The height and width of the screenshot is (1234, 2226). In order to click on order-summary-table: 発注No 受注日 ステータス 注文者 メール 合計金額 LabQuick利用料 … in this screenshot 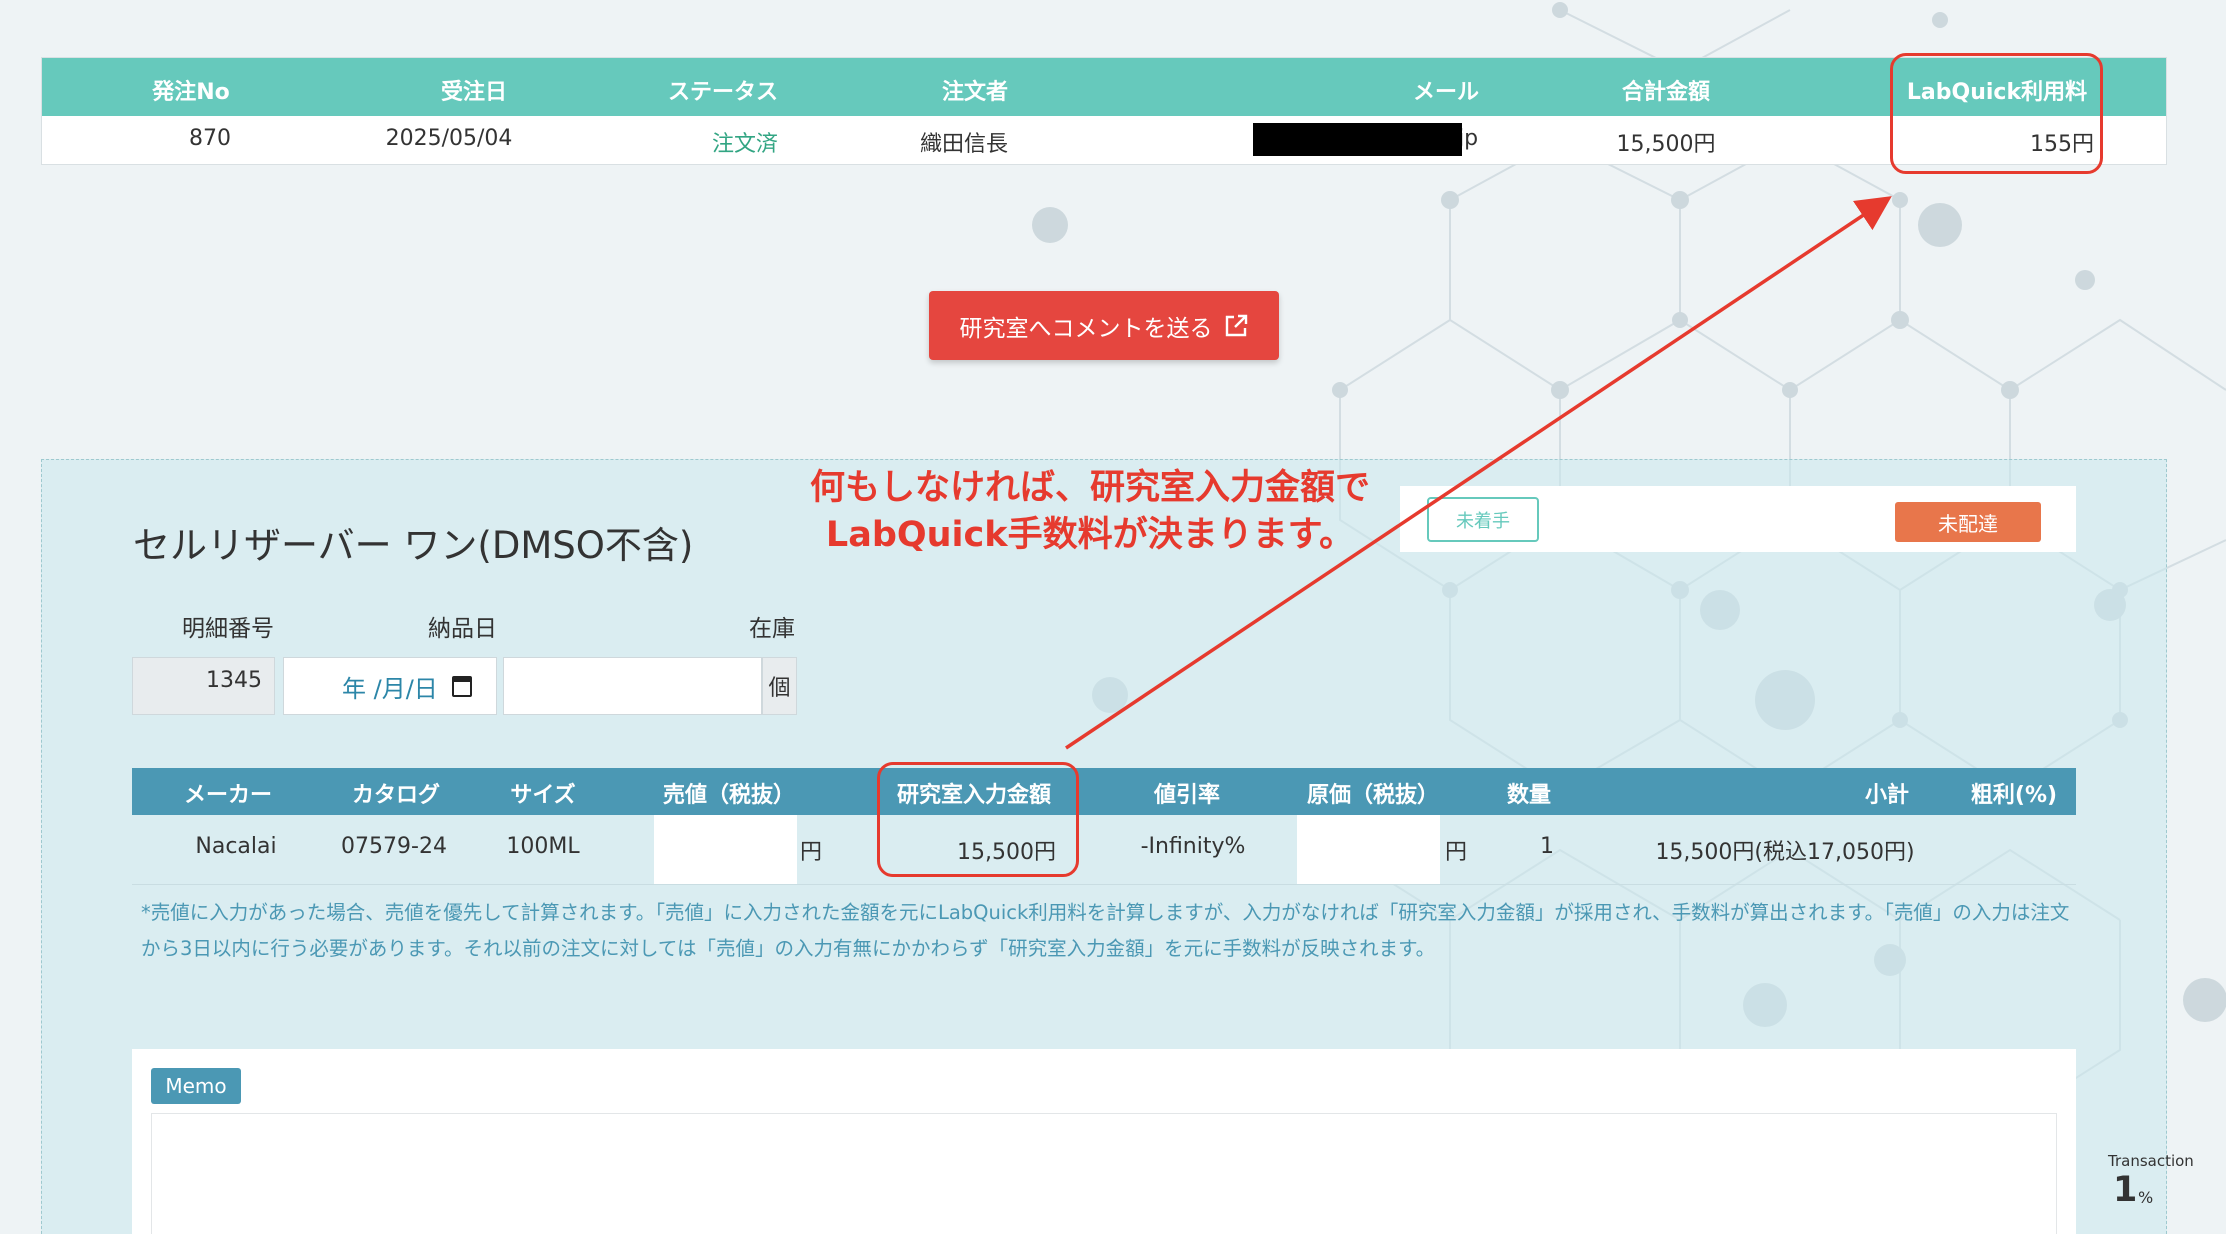, I will do `click(1104, 111)`.